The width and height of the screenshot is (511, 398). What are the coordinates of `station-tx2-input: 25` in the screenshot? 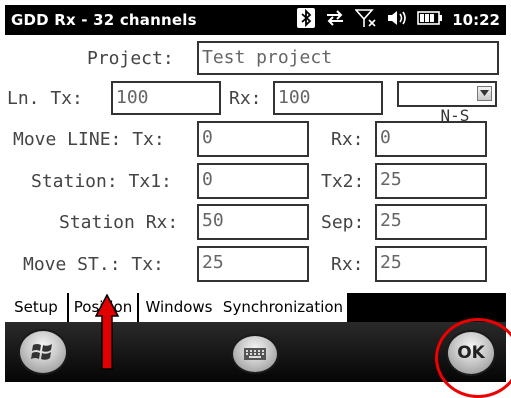 It's located at (431, 181).